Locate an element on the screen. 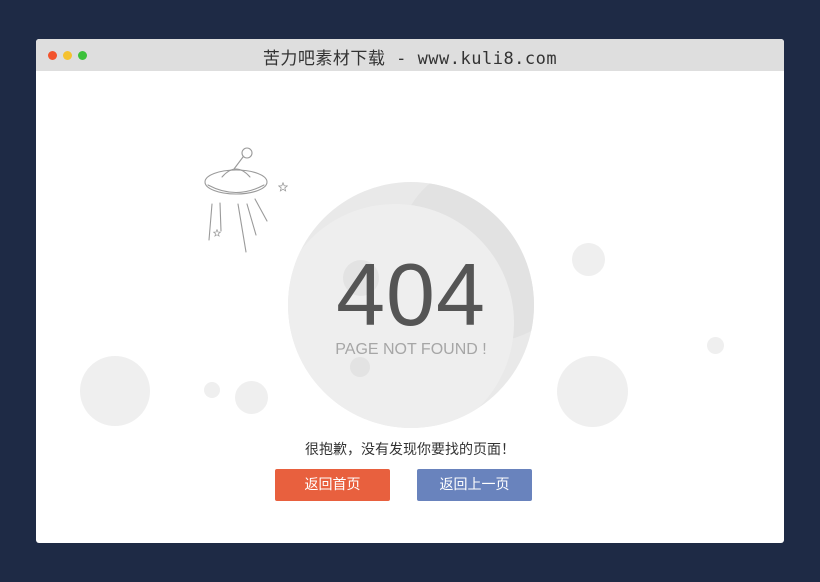  planet-crater is located at coordinates (360, 367).